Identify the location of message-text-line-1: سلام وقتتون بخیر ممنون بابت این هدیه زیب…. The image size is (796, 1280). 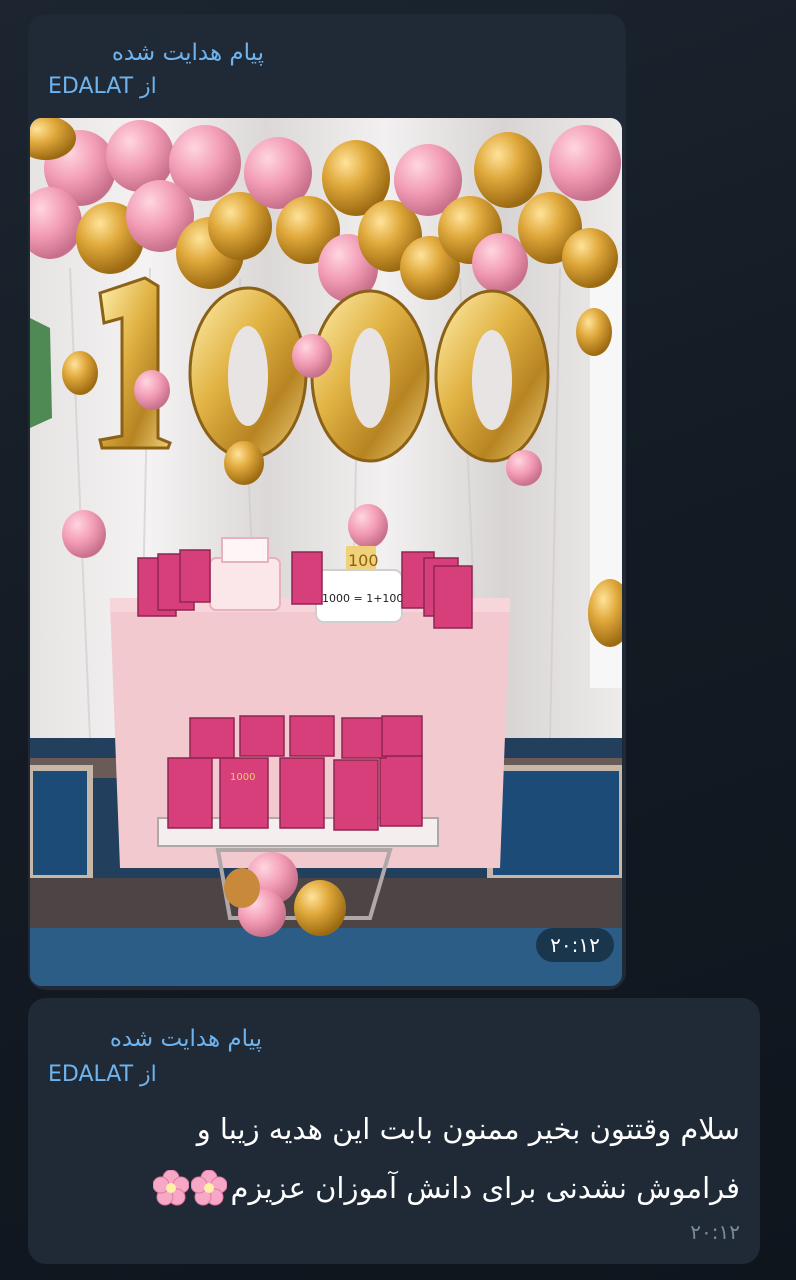
(468, 1129).